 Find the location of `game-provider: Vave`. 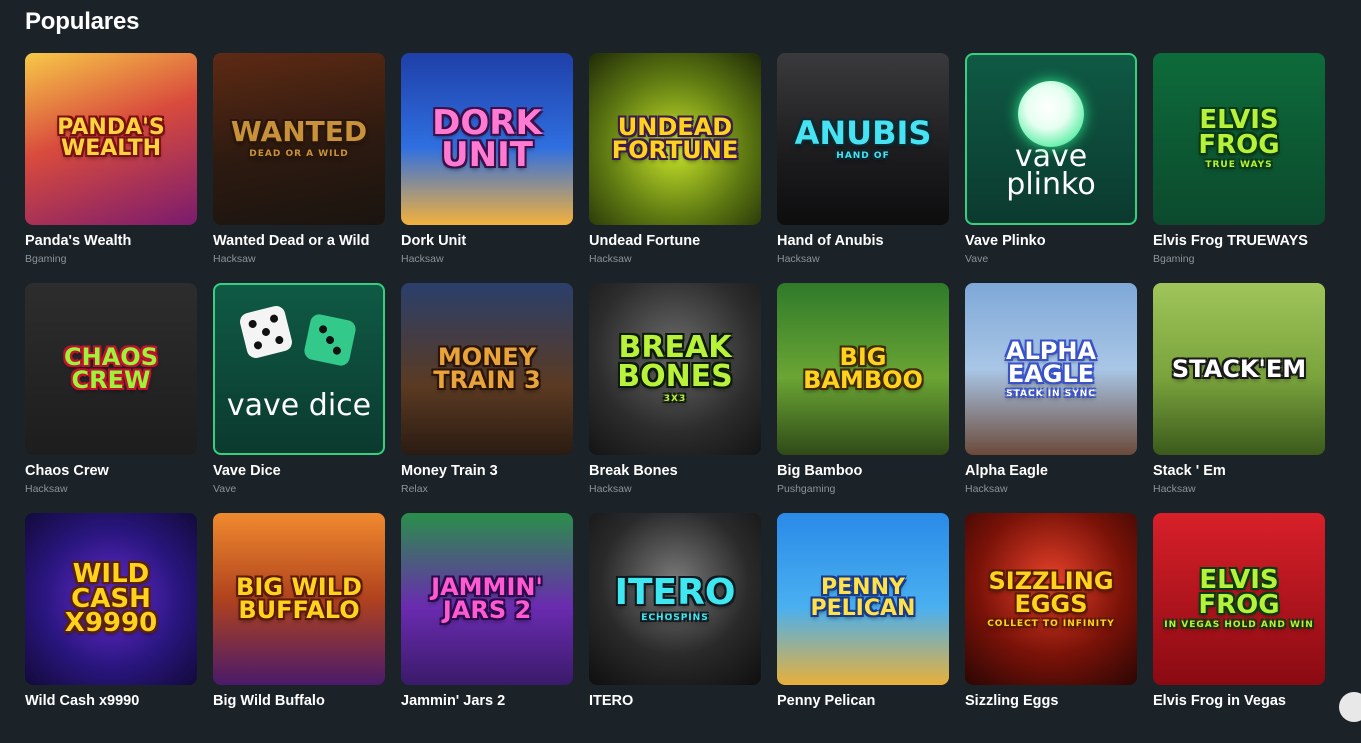

game-provider: Vave is located at coordinates (977, 259).